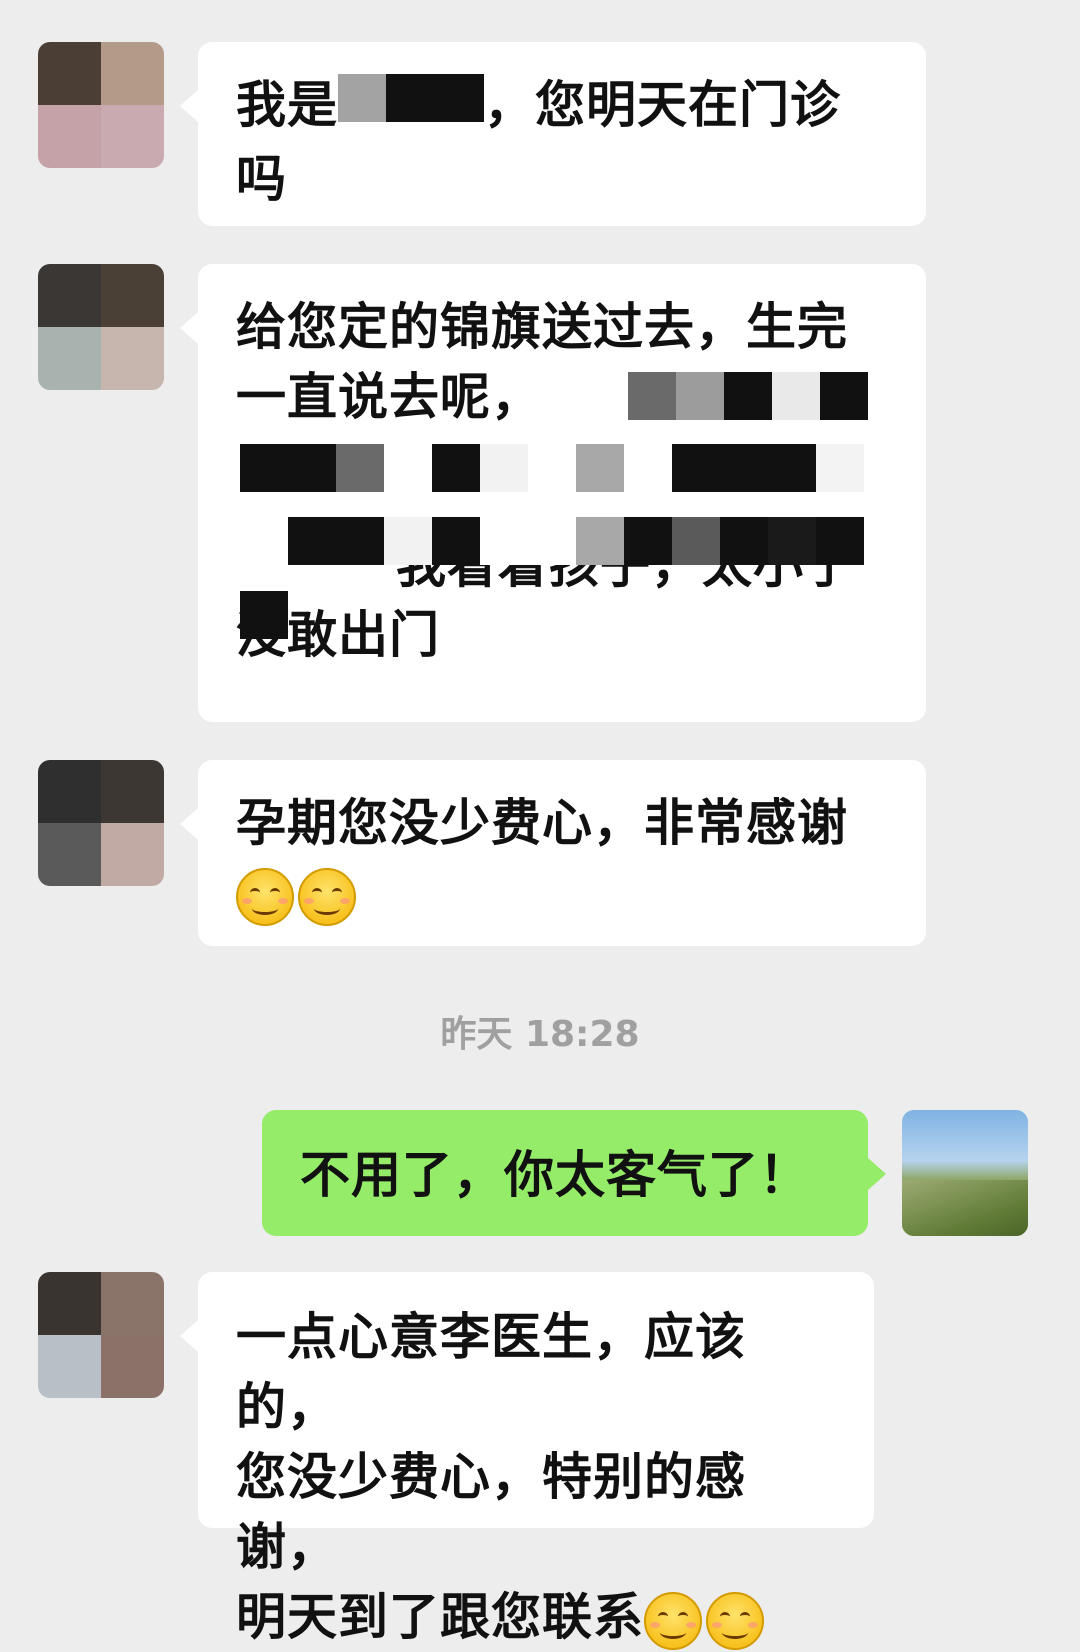  I want to click on landscape-icon, so click(965, 1208).